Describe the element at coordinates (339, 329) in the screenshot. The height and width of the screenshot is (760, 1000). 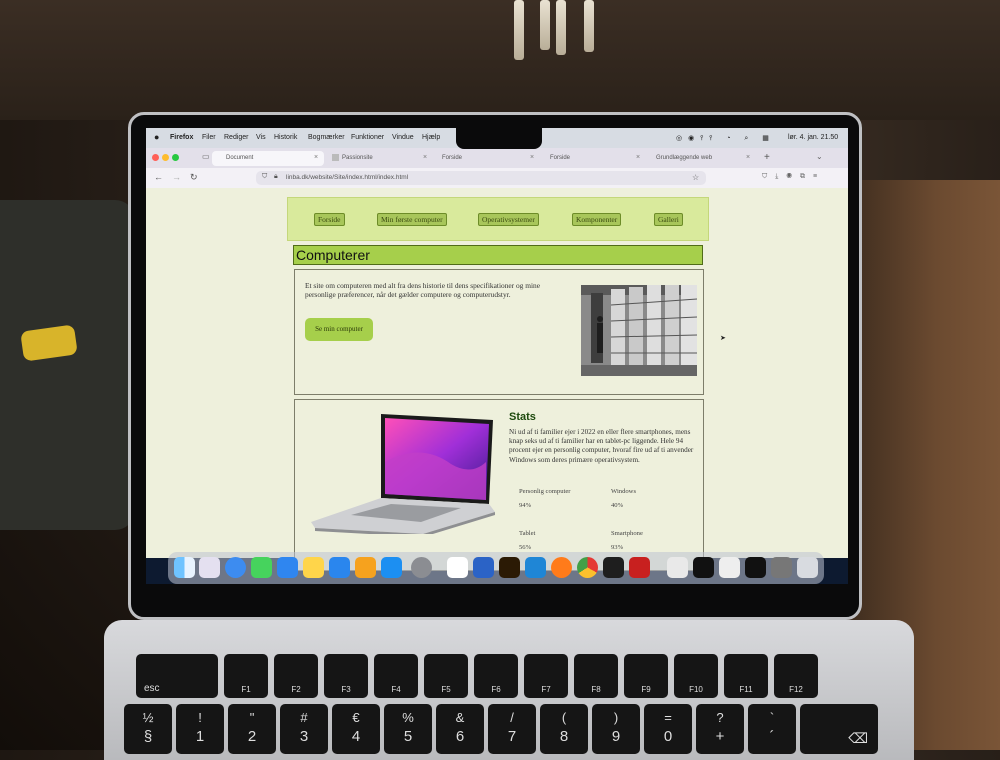
I see `see-my-computer-button: Se min computer` at that location.